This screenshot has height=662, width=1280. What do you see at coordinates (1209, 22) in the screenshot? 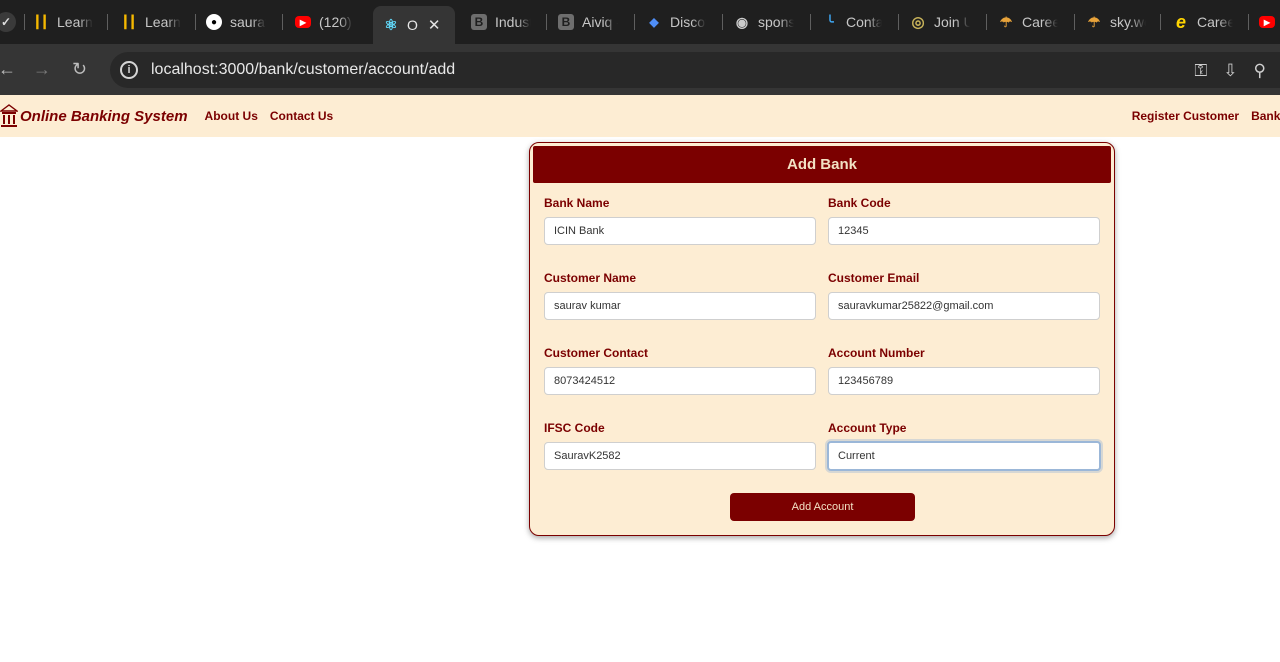
I see `browser-tab: e Career` at bounding box center [1209, 22].